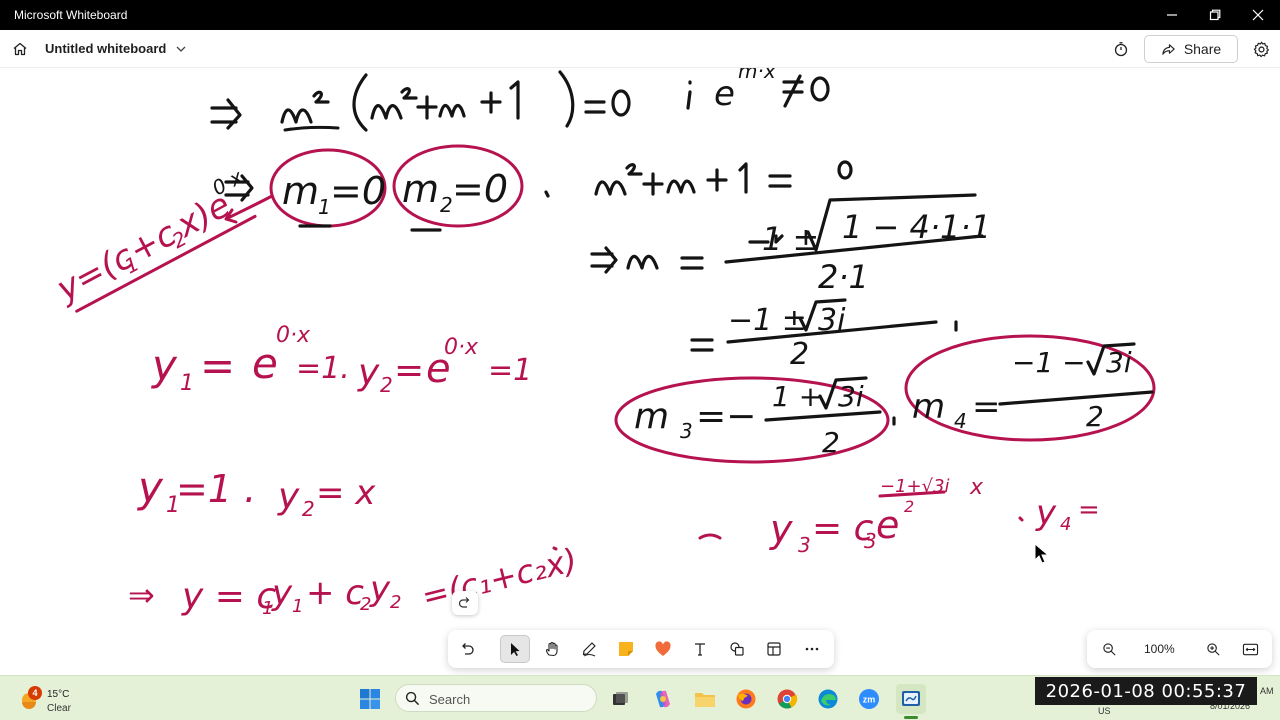 This screenshot has width=1280, height=720. Describe the element at coordinates (723, 178) in the screenshot. I see `ink-quadratic` at that location.